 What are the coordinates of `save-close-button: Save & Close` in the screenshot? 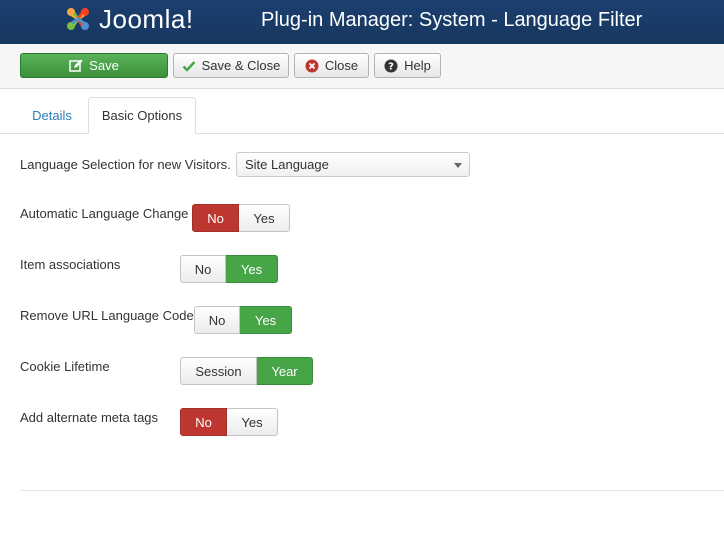 It's located at (231, 65).